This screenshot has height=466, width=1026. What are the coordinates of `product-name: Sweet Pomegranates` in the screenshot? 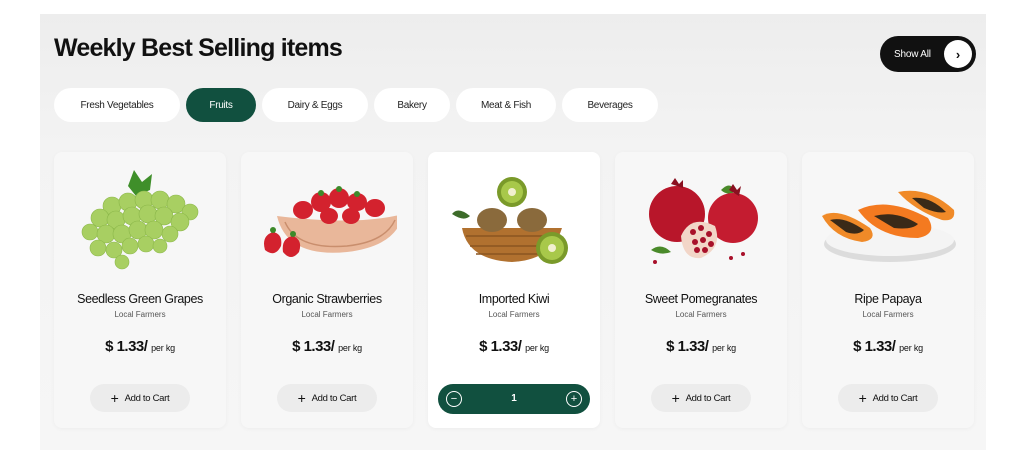 It's located at (701, 299).